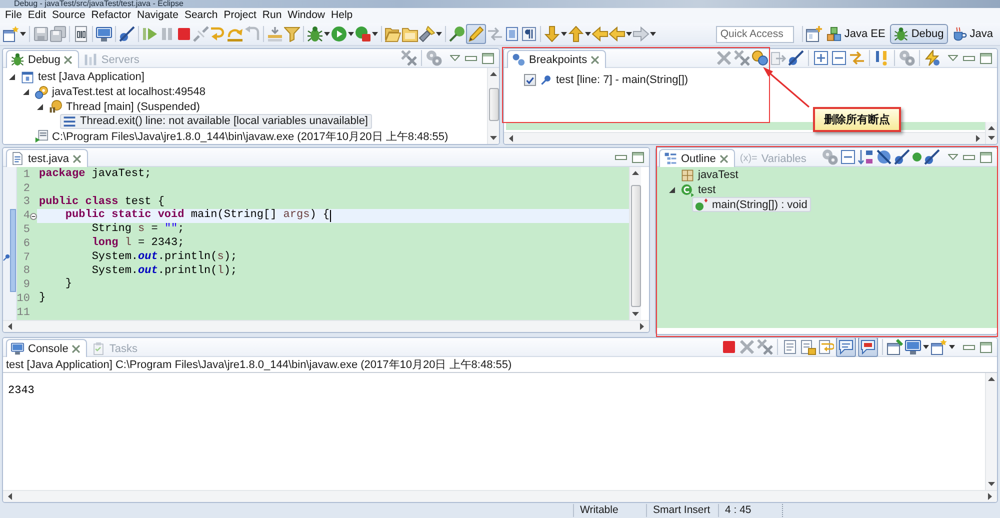  What do you see at coordinates (306, 15) in the screenshot?
I see `menu-item: Window` at bounding box center [306, 15].